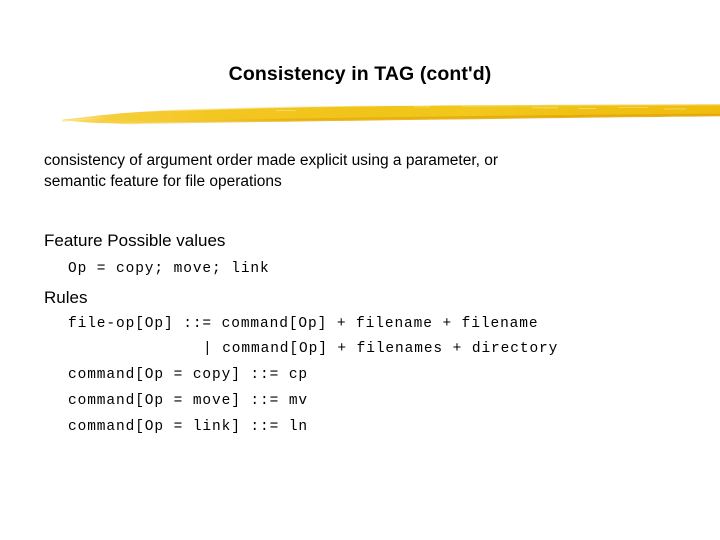 The width and height of the screenshot is (720, 540). I want to click on brush-shadow-edge, so click(411, 119).